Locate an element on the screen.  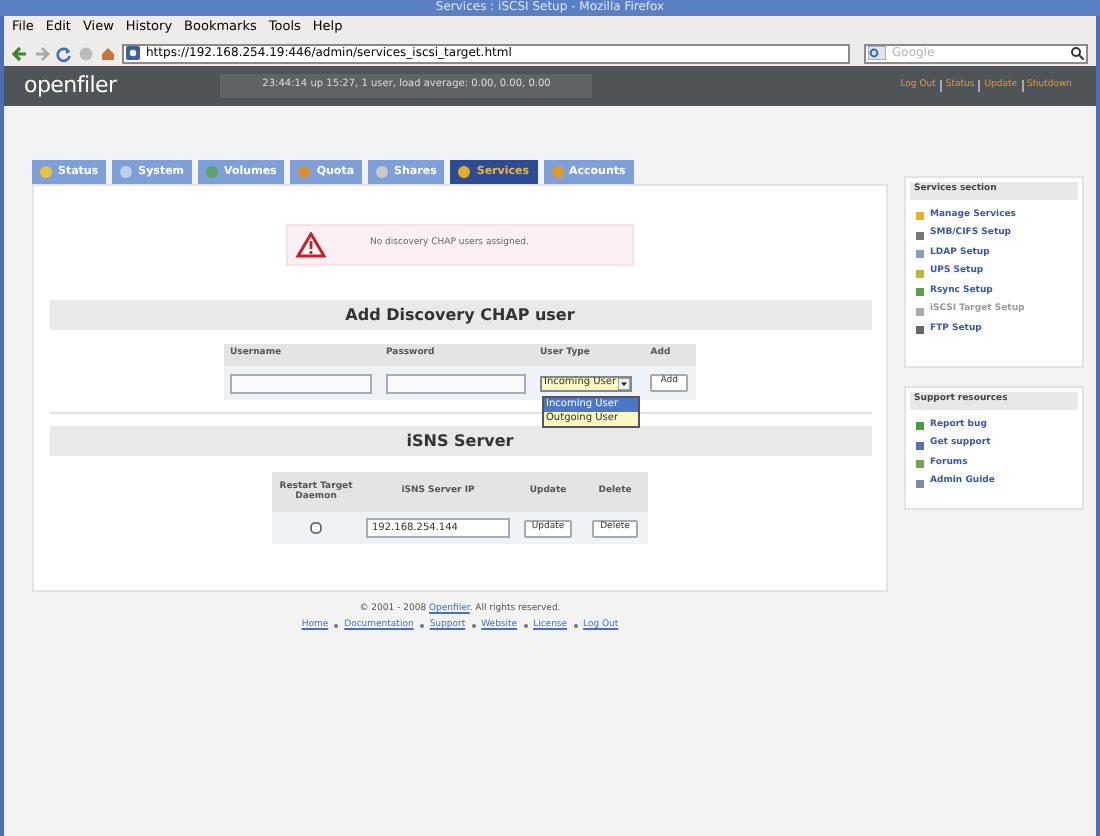
logo: openfiler is located at coordinates (70, 85).